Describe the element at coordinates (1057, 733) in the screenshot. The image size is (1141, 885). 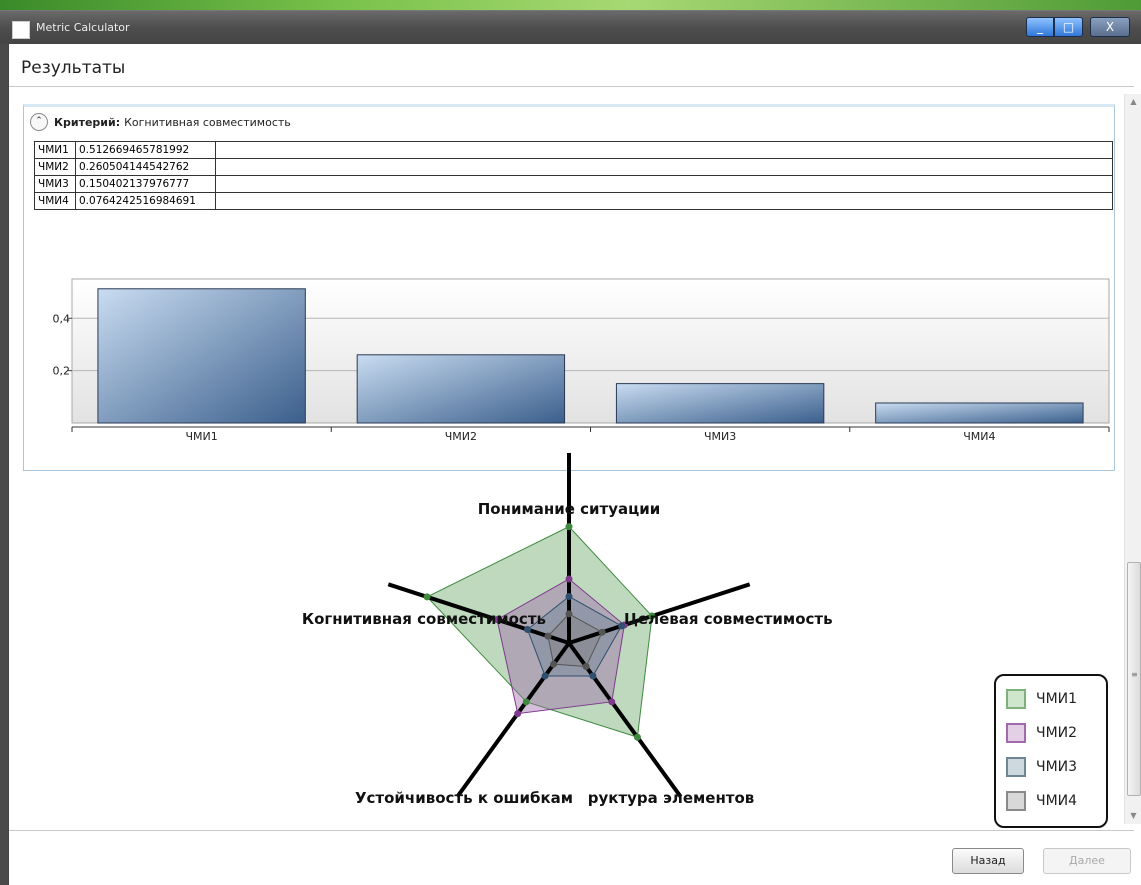
I see `legend-label: ЧМИ2` at that location.